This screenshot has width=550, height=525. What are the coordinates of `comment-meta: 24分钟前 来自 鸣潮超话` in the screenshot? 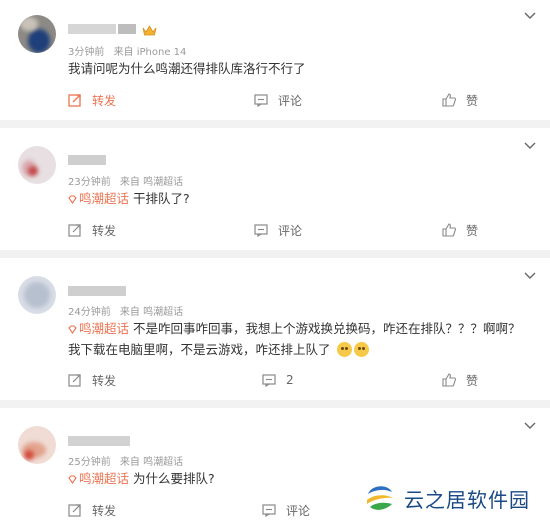 It's located at (128, 310).